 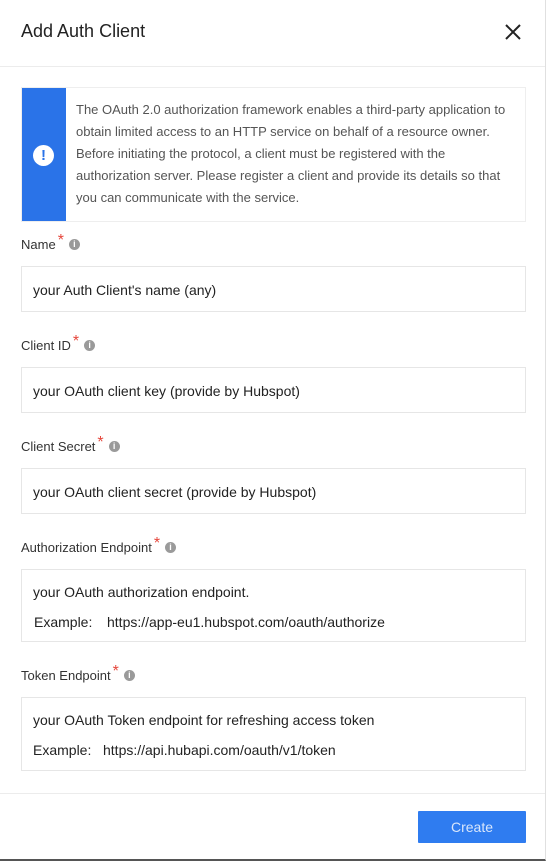 What do you see at coordinates (272, 33) in the screenshot?
I see `dialog-header: Add Auth Client` at bounding box center [272, 33].